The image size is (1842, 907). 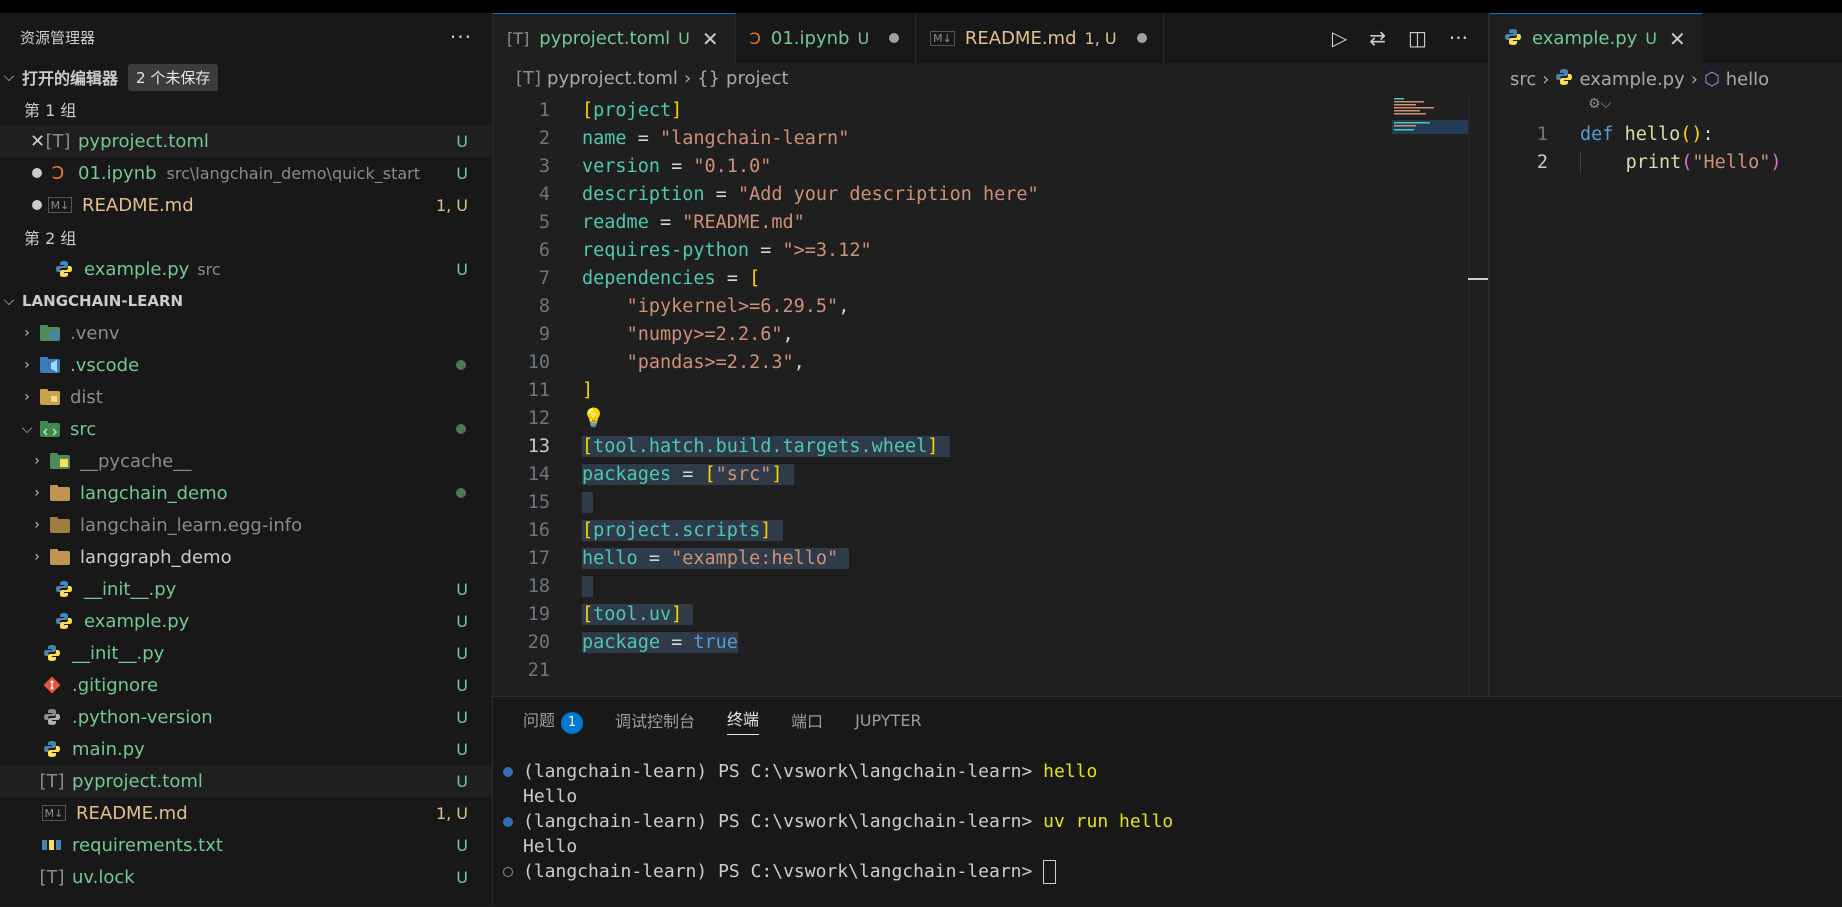 I want to click on breadcrumb-symbol: project, so click(x=757, y=78).